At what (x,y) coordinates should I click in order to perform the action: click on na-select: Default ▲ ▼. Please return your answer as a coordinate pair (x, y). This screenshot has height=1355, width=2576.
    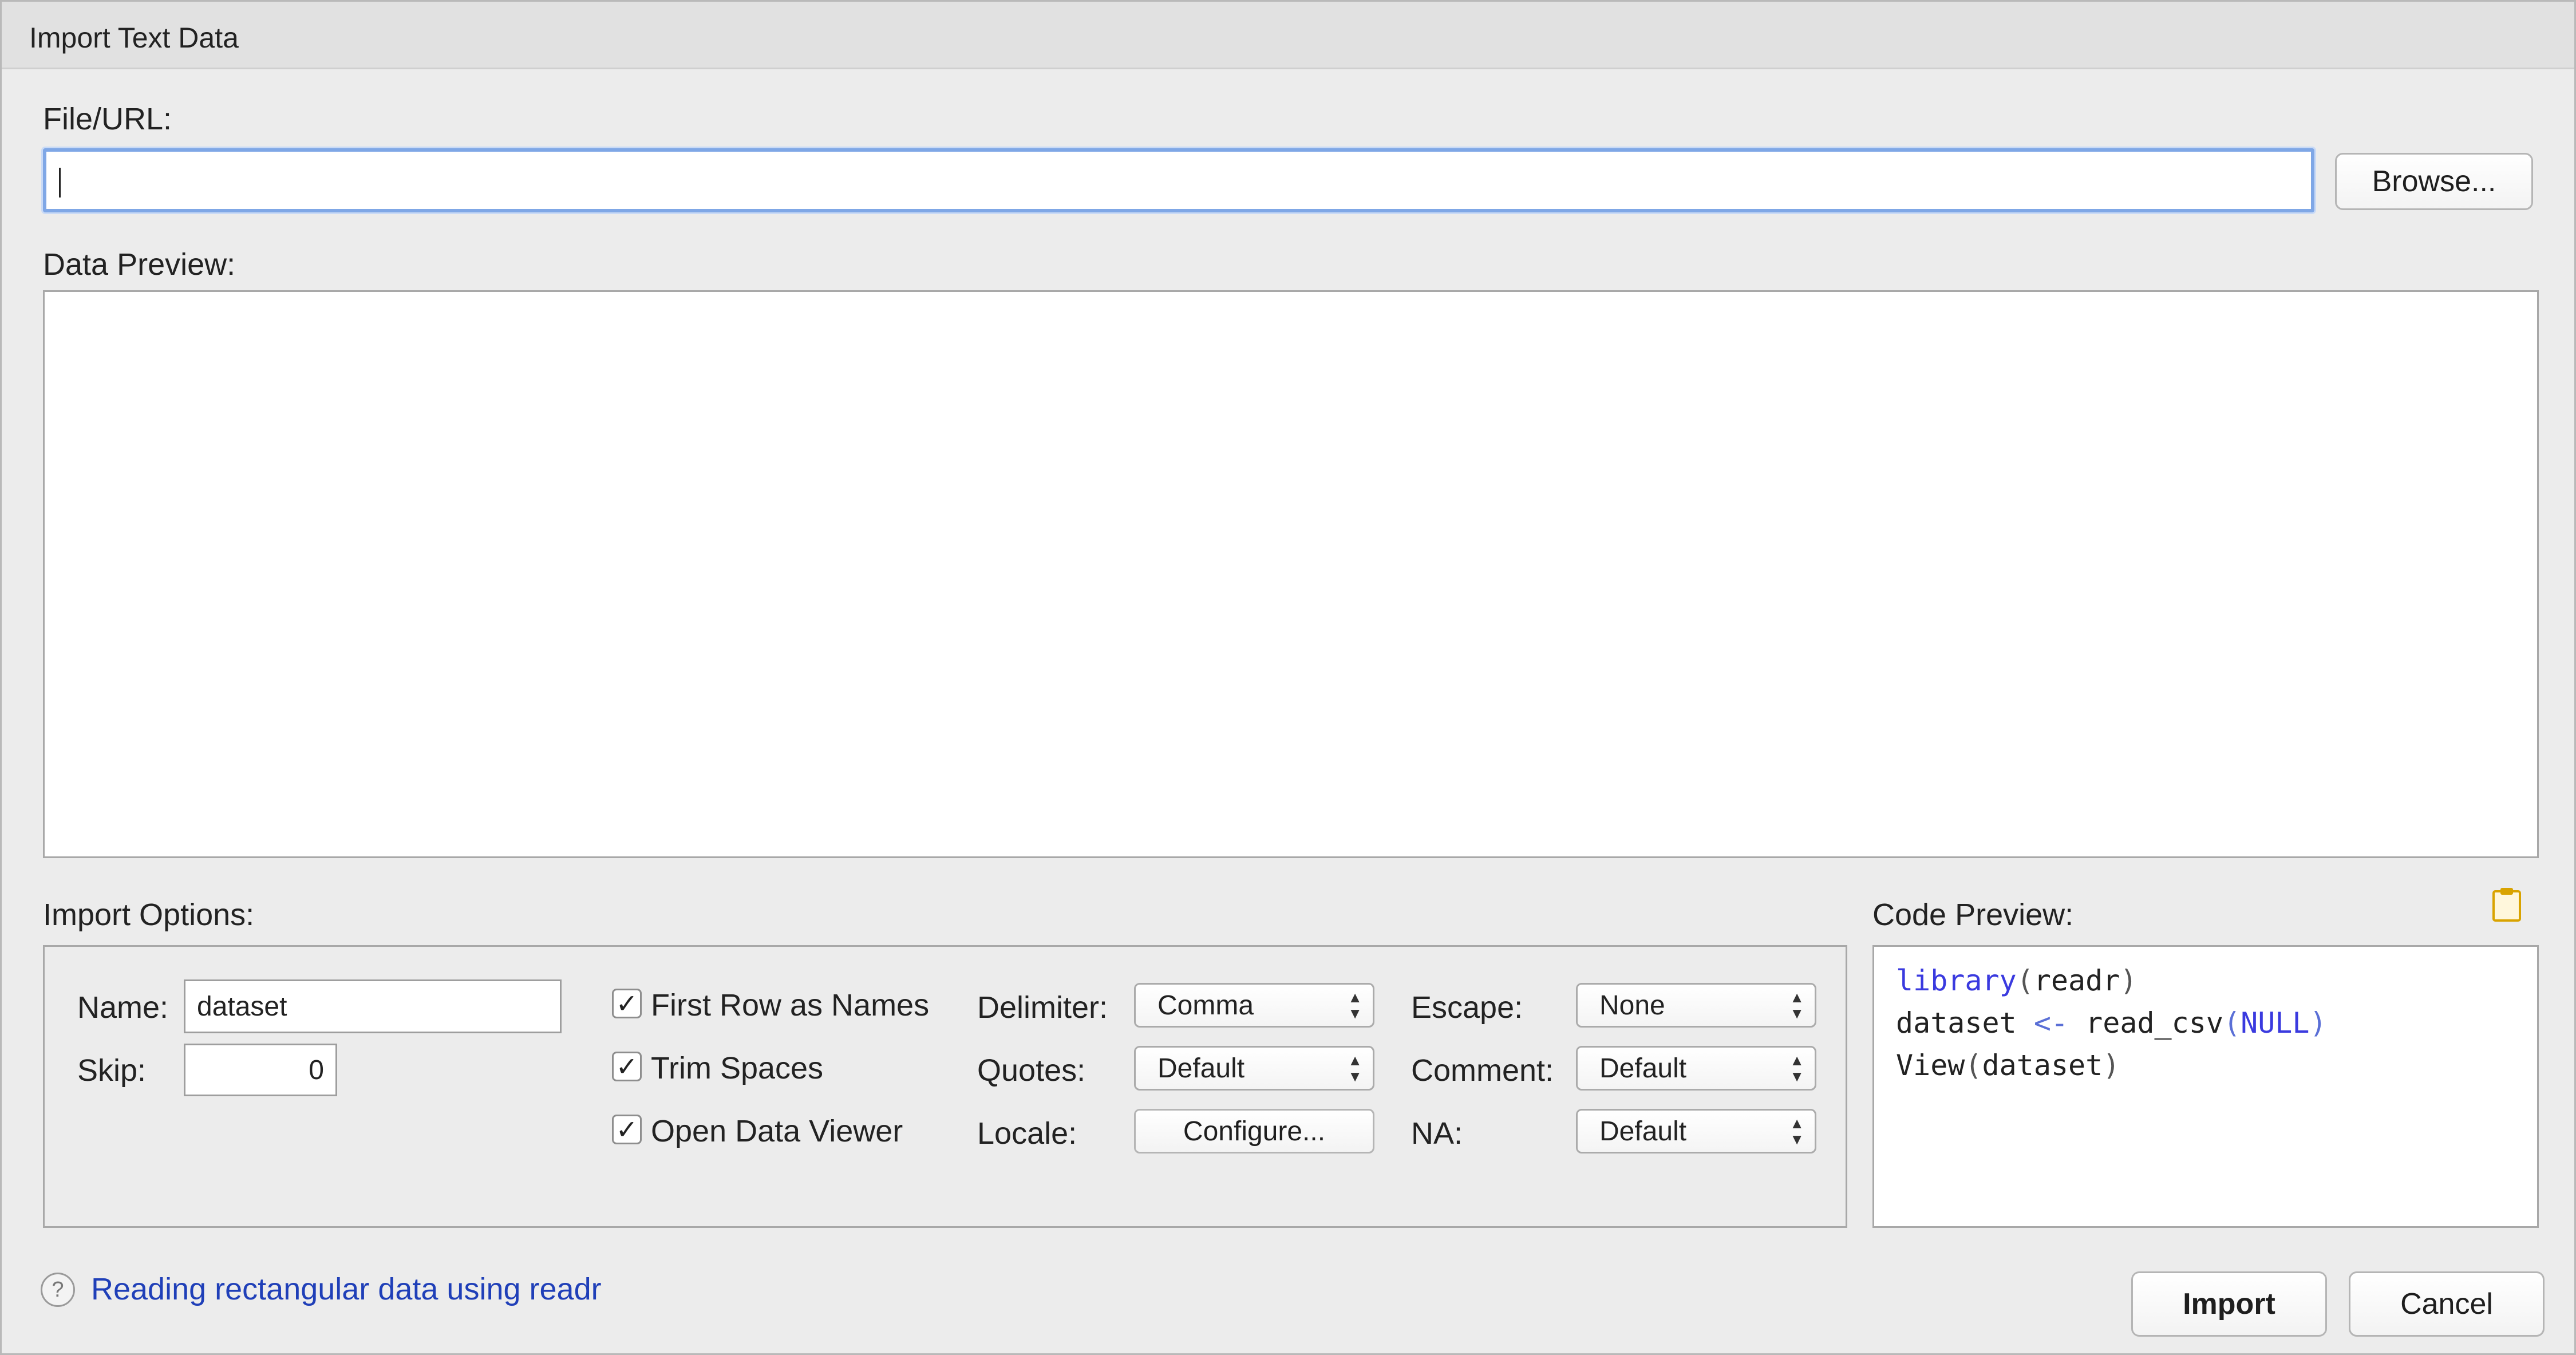
    Looking at the image, I should click on (1696, 1131).